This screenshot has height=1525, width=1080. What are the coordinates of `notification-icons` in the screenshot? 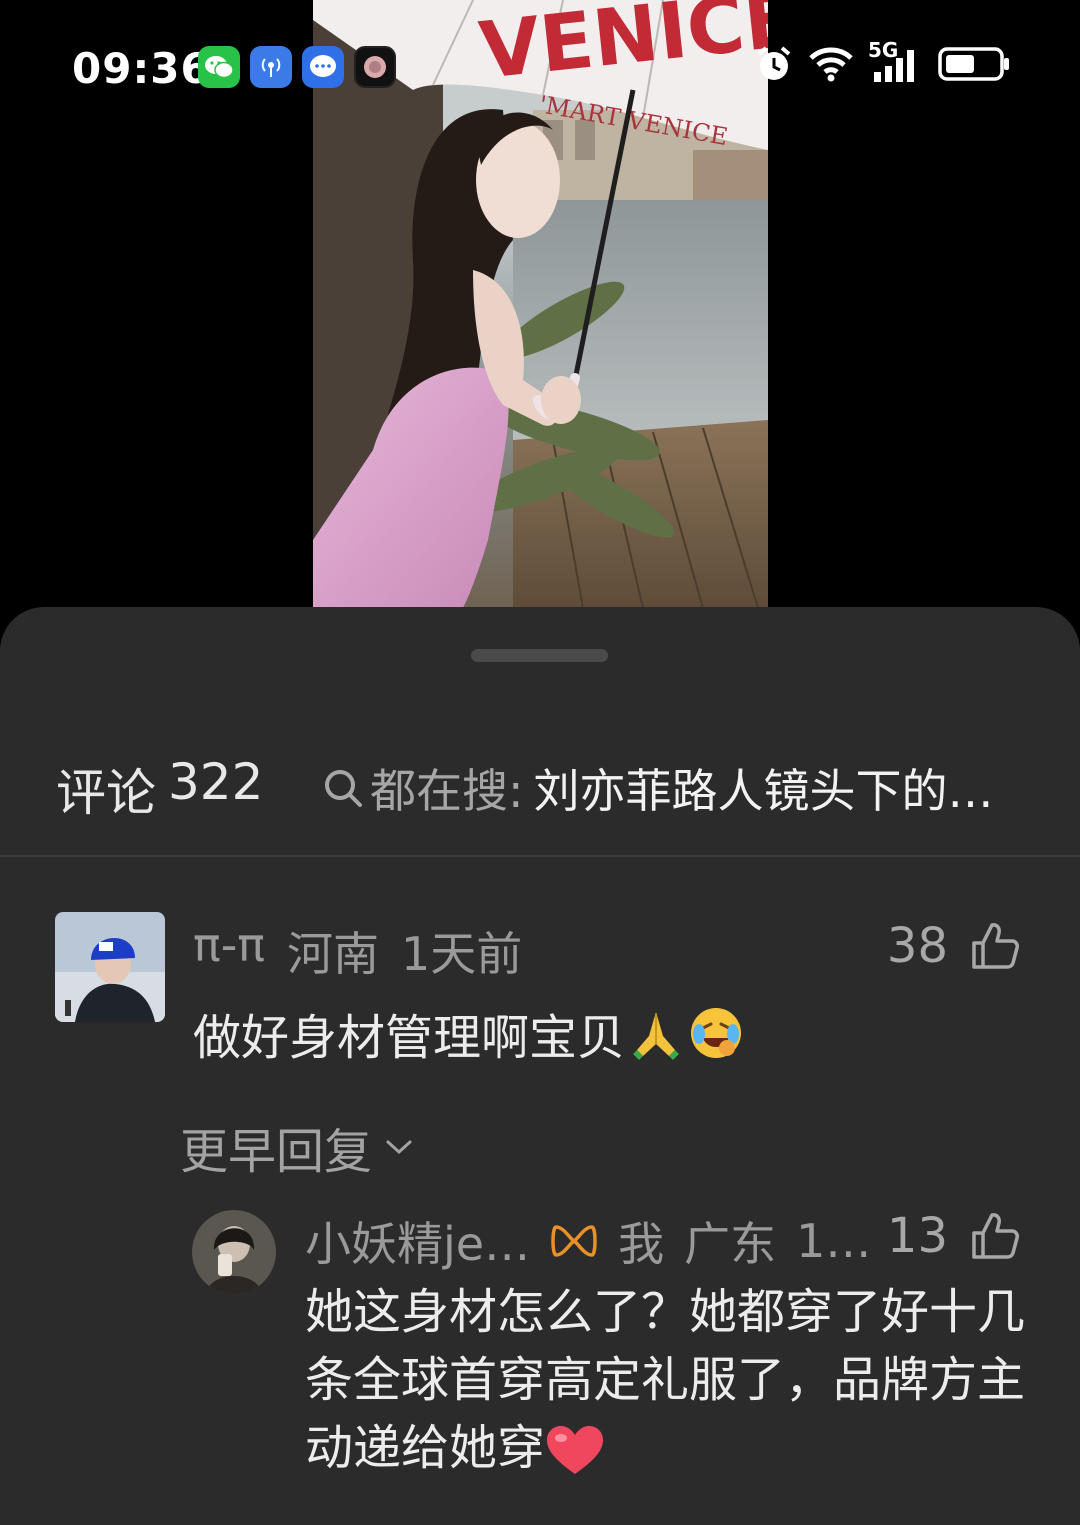 It's located at (297, 67).